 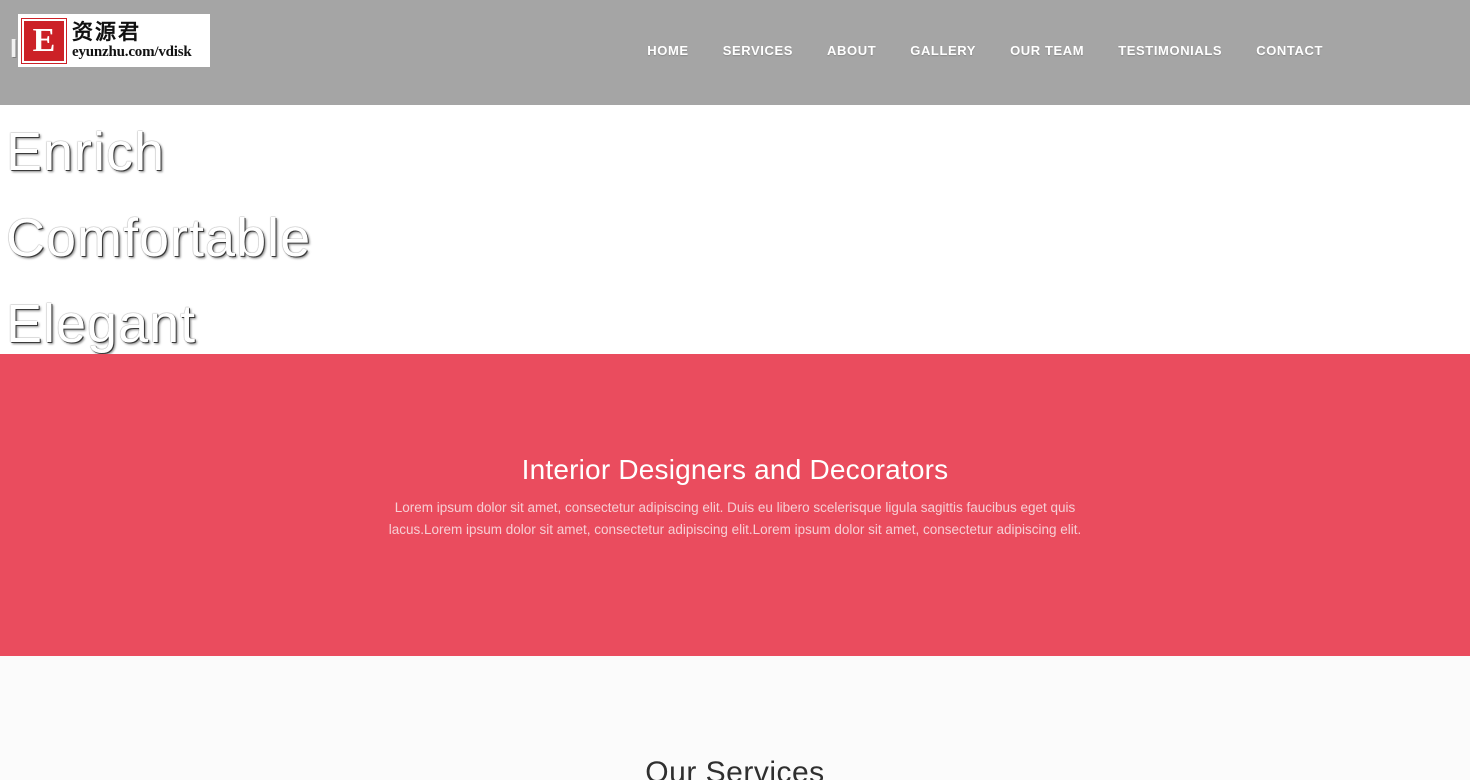 I want to click on watermark-logo-icon: E, so click(x=44, y=40).